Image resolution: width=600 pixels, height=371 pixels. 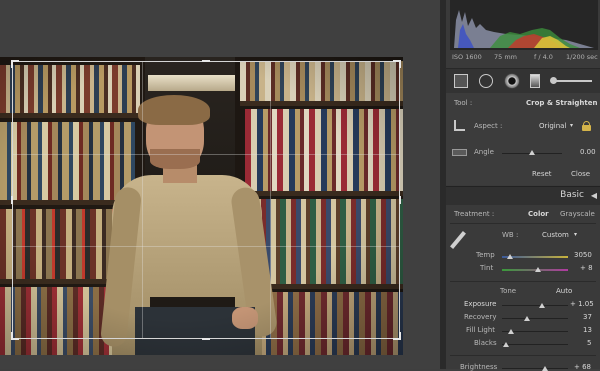 I want to click on tool-label: Tool :, so click(x=463, y=103).